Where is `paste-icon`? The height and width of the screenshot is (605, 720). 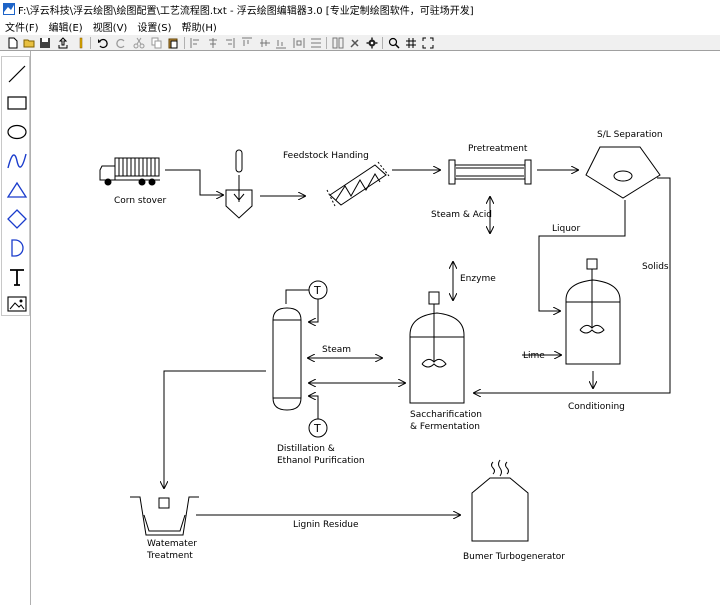
paste-icon is located at coordinates (173, 43).